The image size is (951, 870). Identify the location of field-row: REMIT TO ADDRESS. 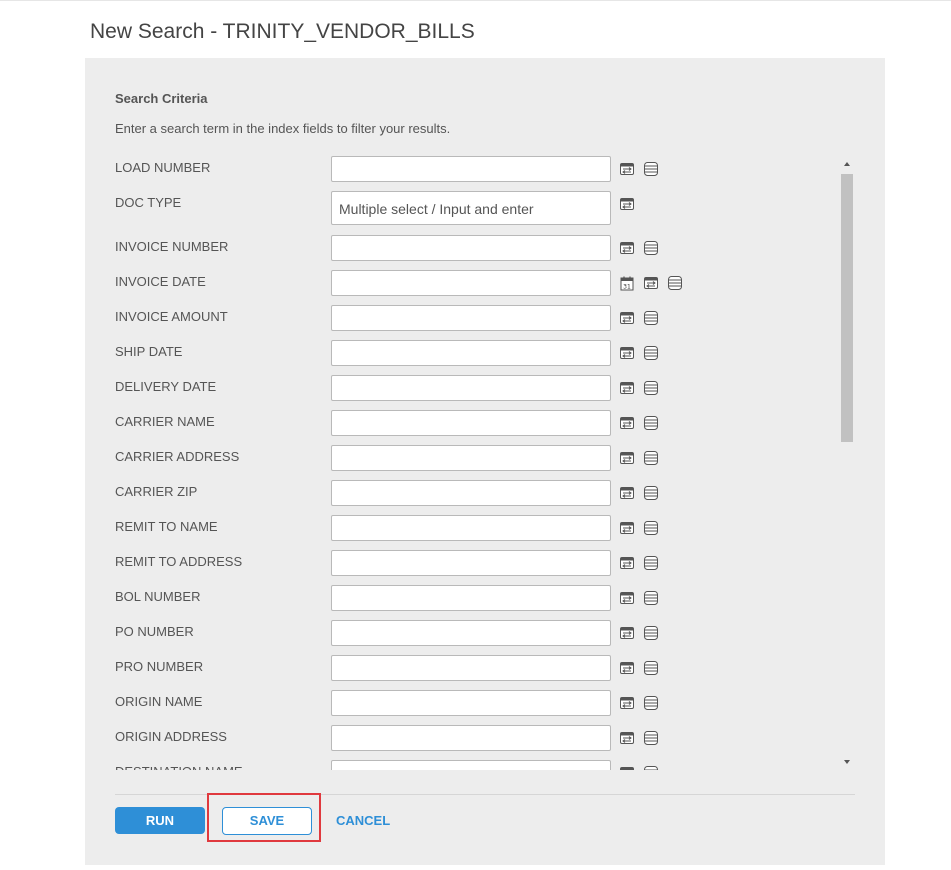
(465, 565).